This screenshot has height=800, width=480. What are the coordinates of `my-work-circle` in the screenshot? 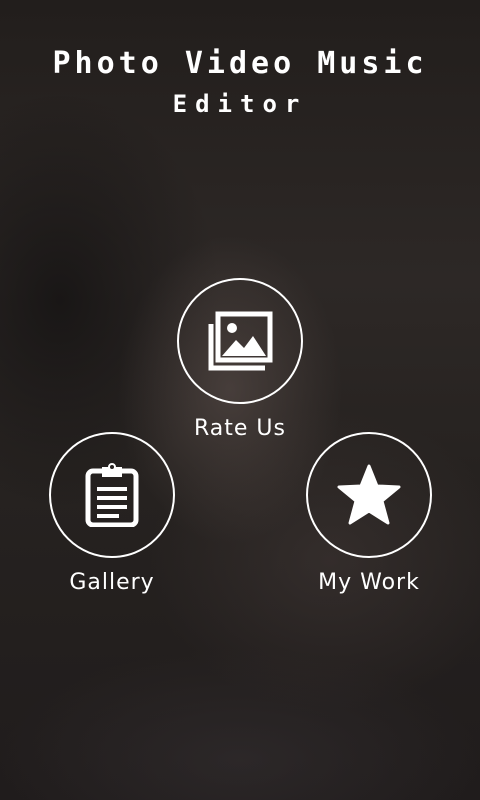 It's located at (369, 495).